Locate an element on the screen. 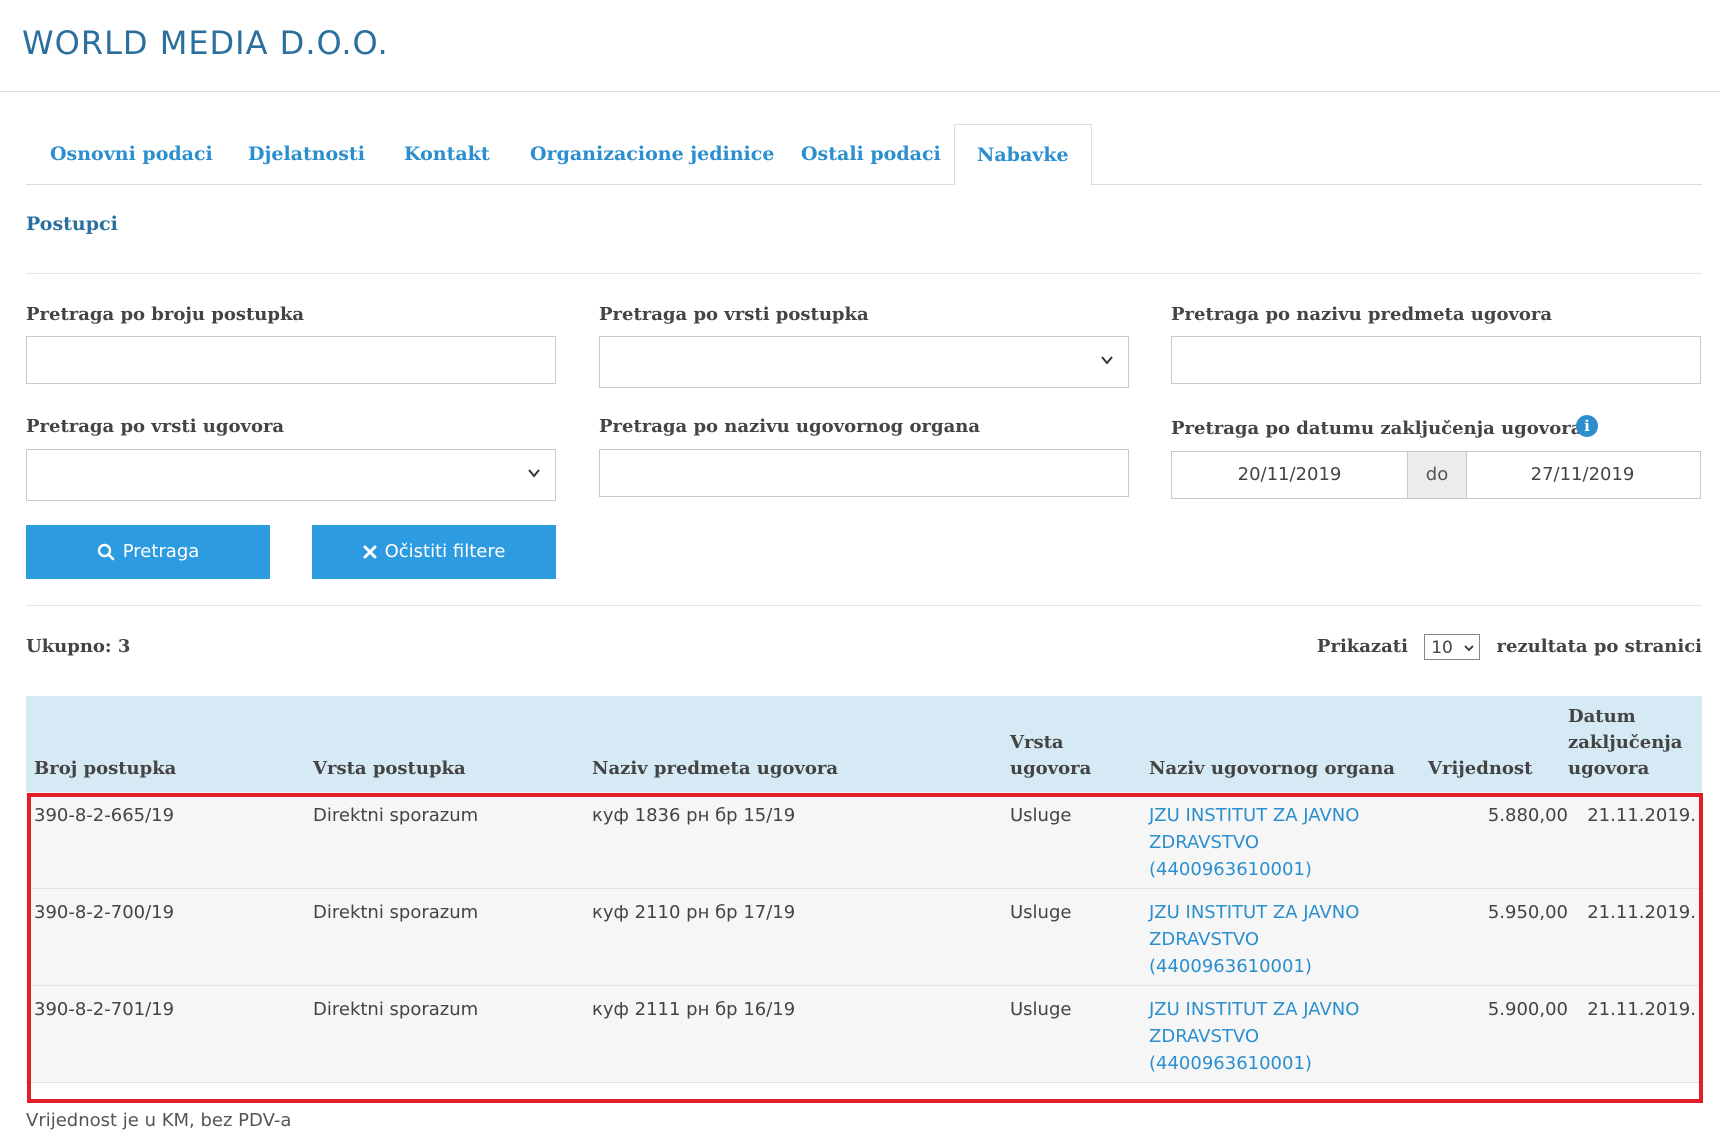  cell-naziv: куф 2110 рн бр 17/19 is located at coordinates (694, 912).